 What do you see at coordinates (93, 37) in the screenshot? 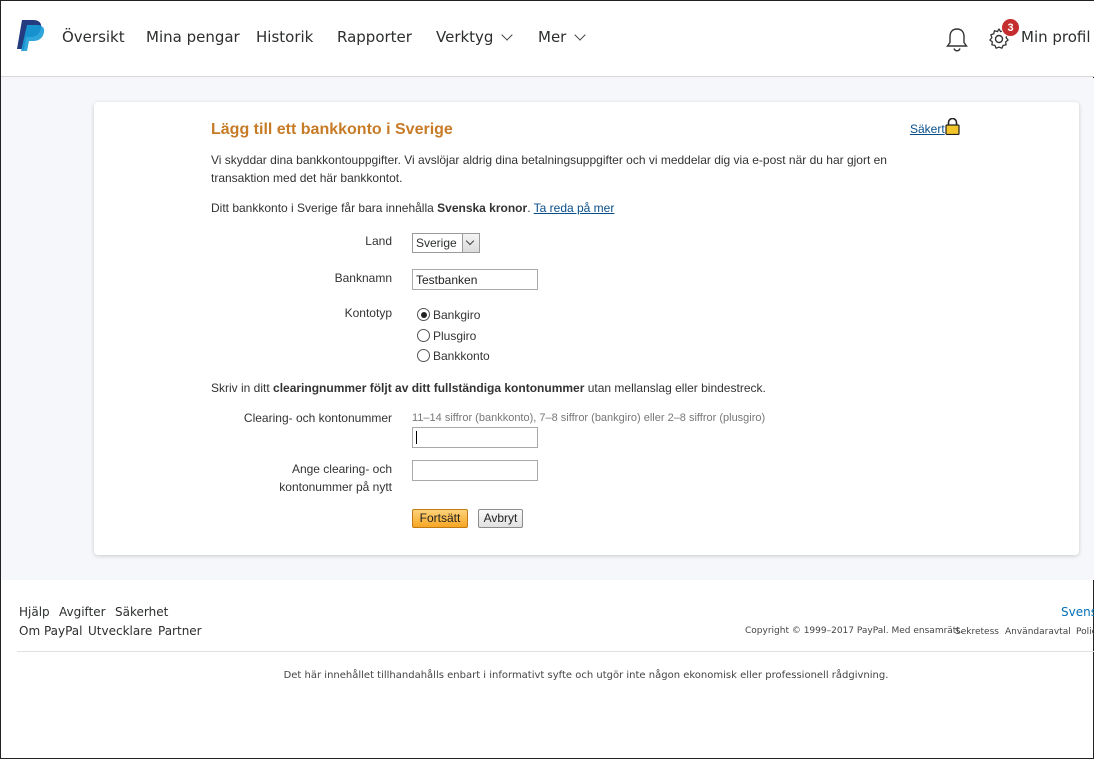
I see `nav-oversikt: Översikt` at bounding box center [93, 37].